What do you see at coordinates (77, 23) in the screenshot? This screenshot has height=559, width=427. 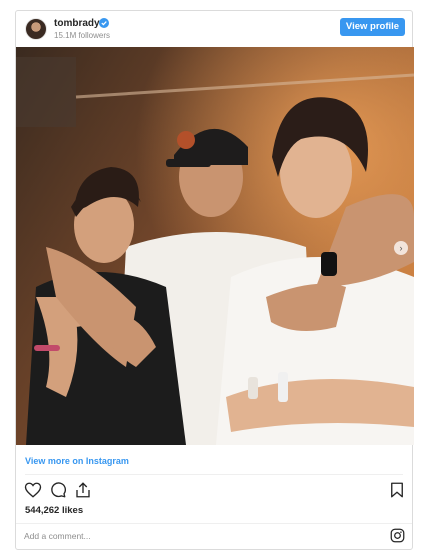 I see `username: tombrady` at bounding box center [77, 23].